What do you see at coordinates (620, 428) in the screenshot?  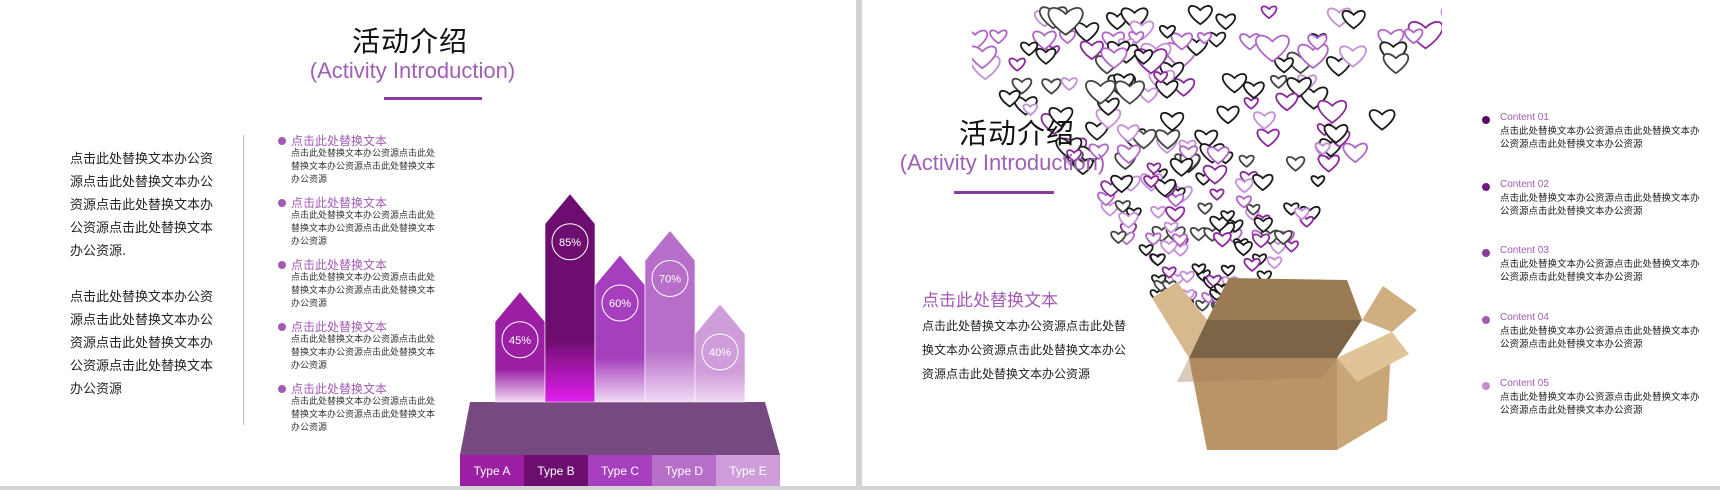 I see `chart-floor` at bounding box center [620, 428].